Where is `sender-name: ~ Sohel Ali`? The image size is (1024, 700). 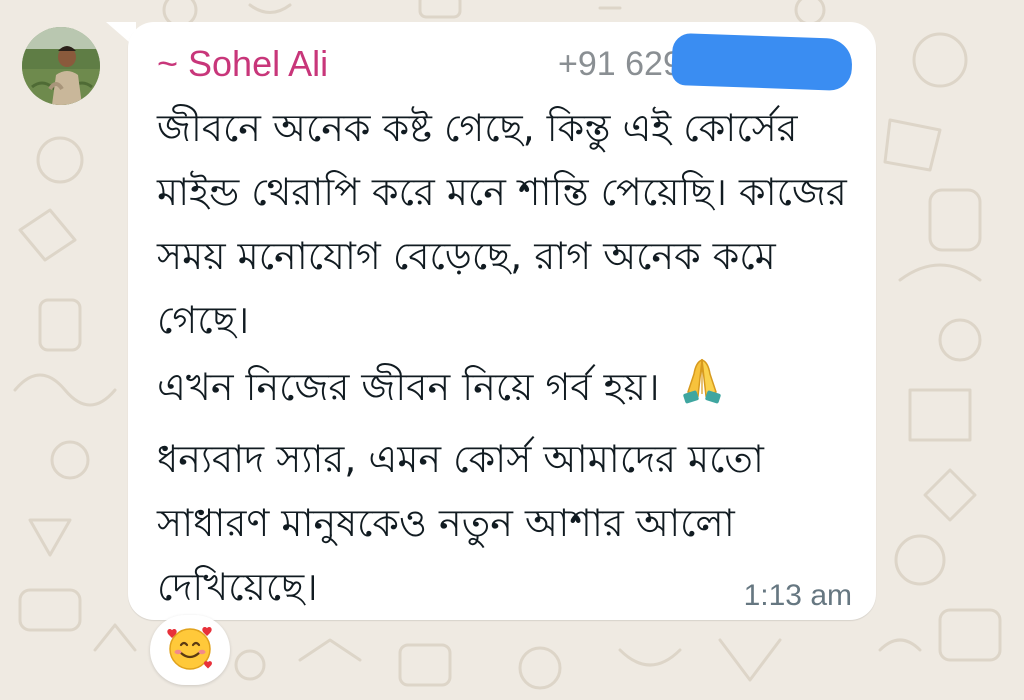
sender-name: ~ Sohel Ali is located at coordinates (242, 64).